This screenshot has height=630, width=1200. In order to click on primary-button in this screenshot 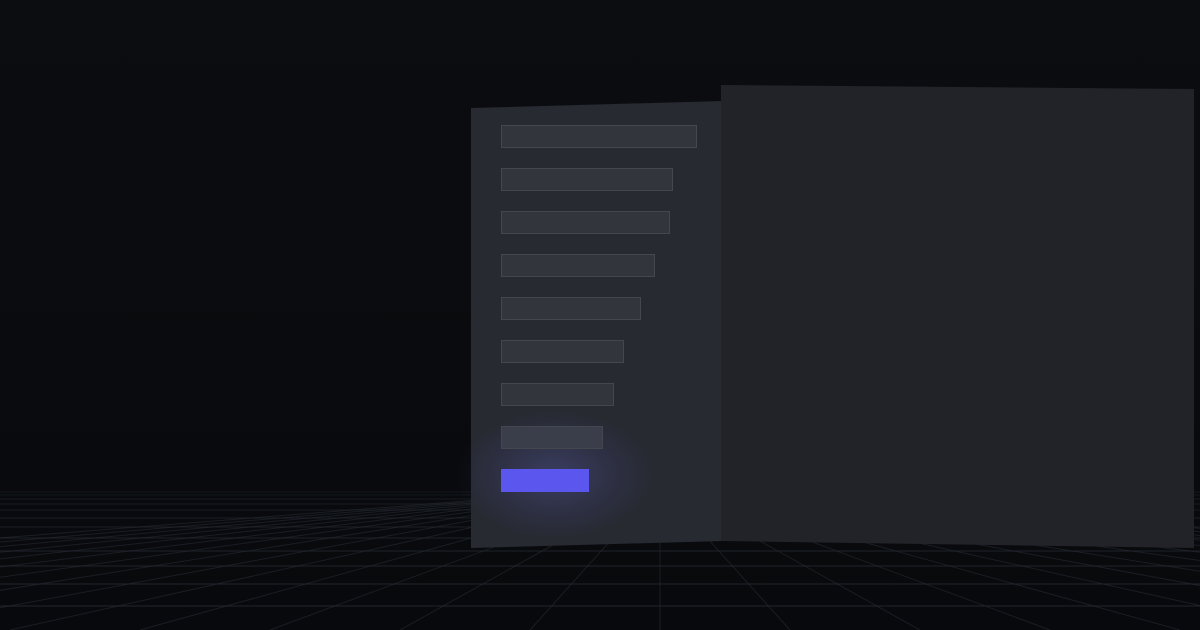, I will do `click(545, 480)`.